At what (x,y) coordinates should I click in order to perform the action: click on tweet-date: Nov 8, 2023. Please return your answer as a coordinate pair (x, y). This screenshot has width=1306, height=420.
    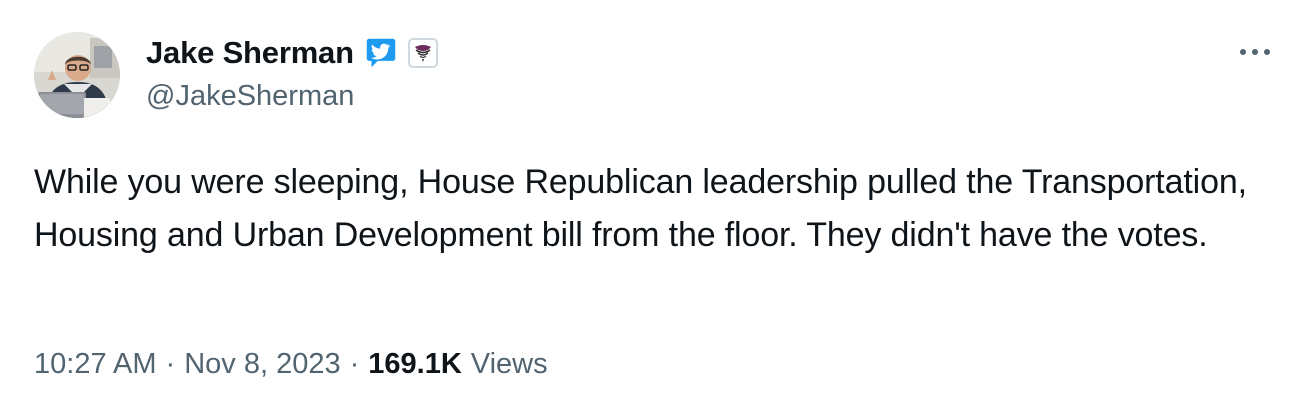
    Looking at the image, I should click on (262, 364).